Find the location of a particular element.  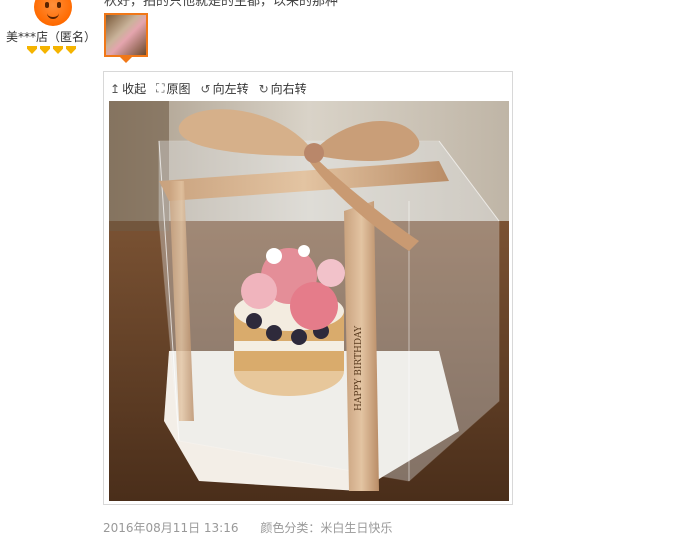

rotate-right-icon: ↻ is located at coordinates (263, 88).